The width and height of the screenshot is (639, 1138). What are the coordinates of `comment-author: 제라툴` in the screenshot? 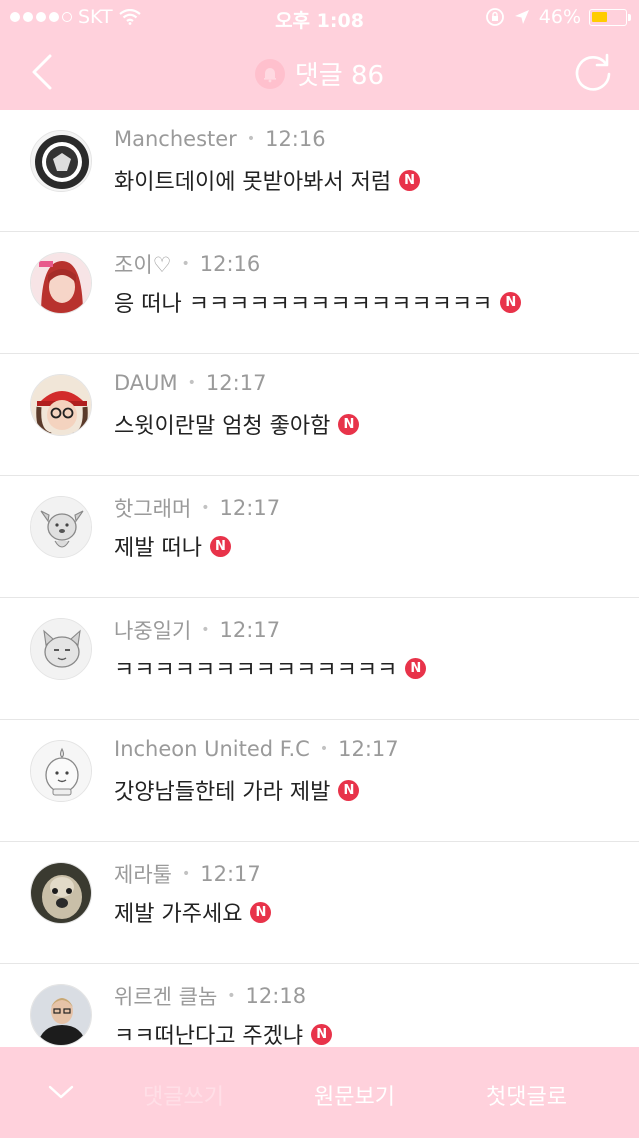 It's located at (143, 874).